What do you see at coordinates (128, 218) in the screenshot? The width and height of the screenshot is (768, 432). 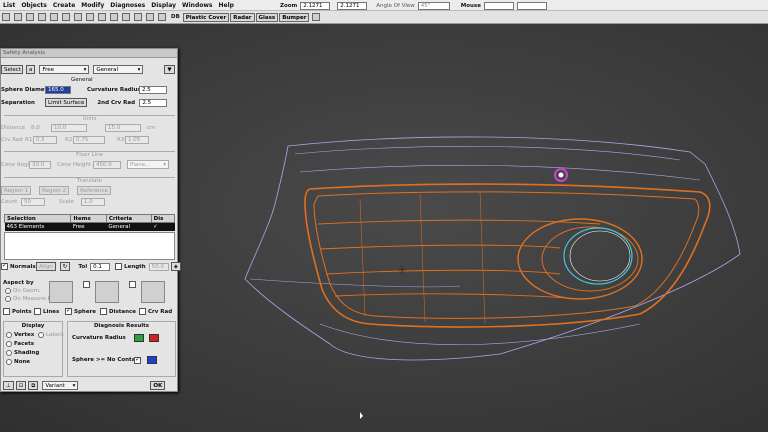 I see `header-criteria: Criteria` at bounding box center [128, 218].